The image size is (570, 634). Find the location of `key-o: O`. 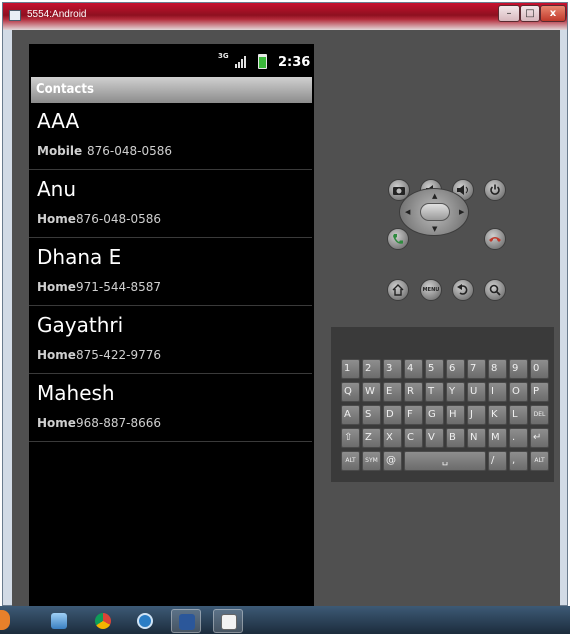

key-o: O is located at coordinates (518, 392).